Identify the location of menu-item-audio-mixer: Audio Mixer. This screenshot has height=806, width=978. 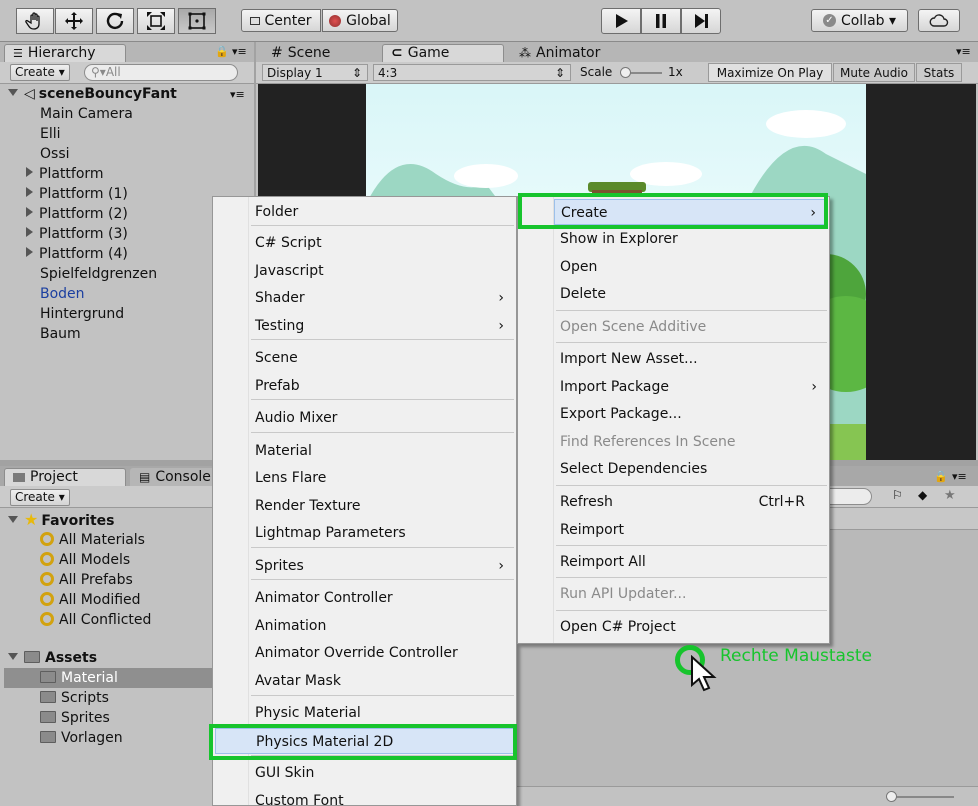
(381, 418).